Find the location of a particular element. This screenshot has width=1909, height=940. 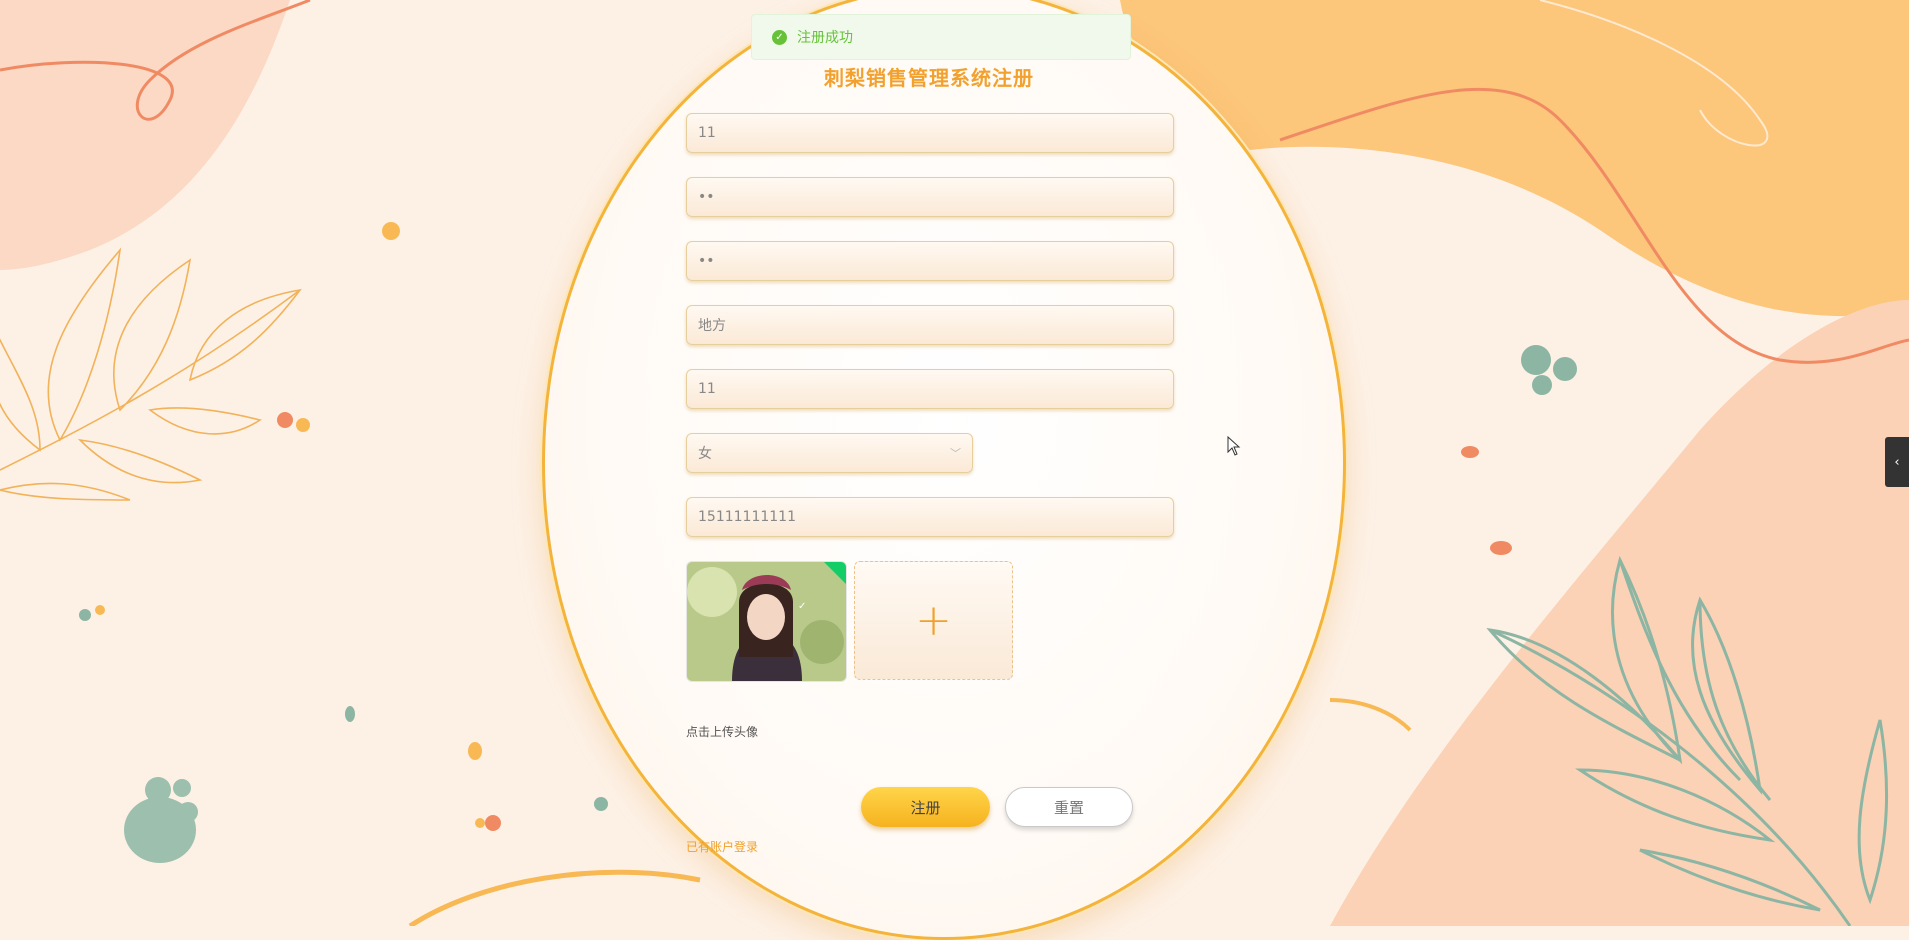

password-value: •• is located at coordinates (706, 197).